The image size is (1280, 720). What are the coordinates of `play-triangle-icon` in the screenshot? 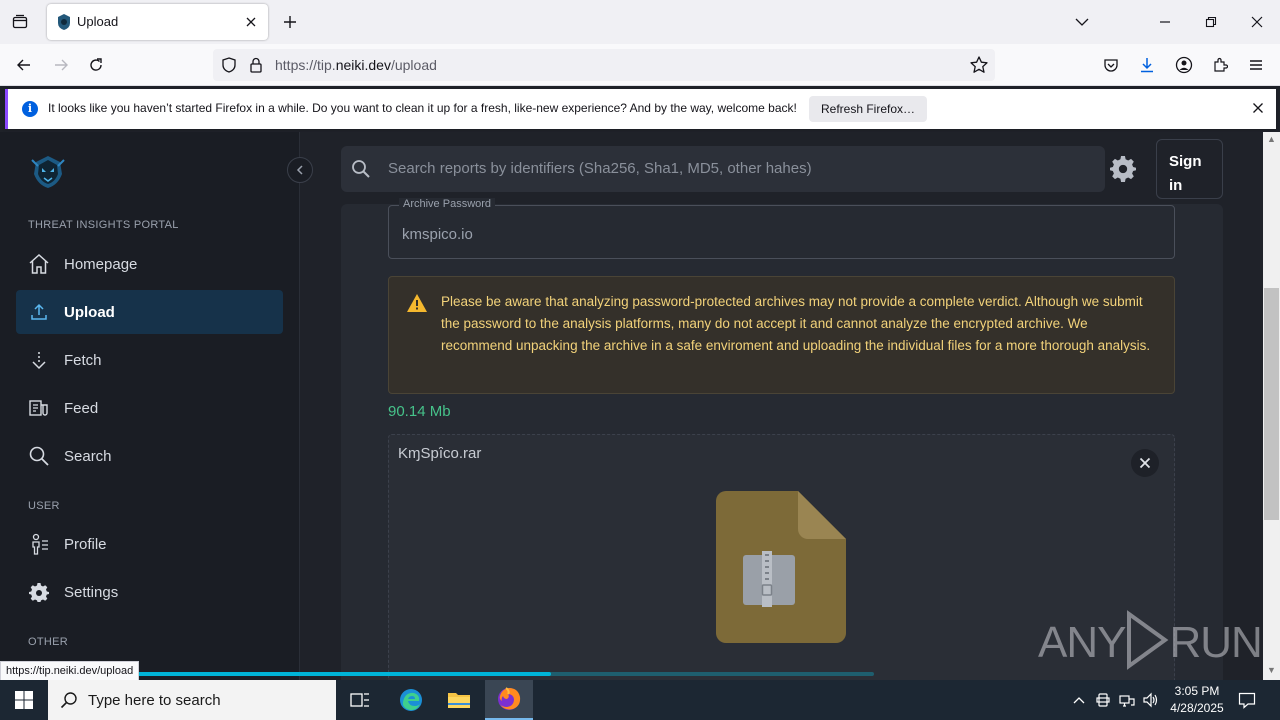 It's located at (1147, 645).